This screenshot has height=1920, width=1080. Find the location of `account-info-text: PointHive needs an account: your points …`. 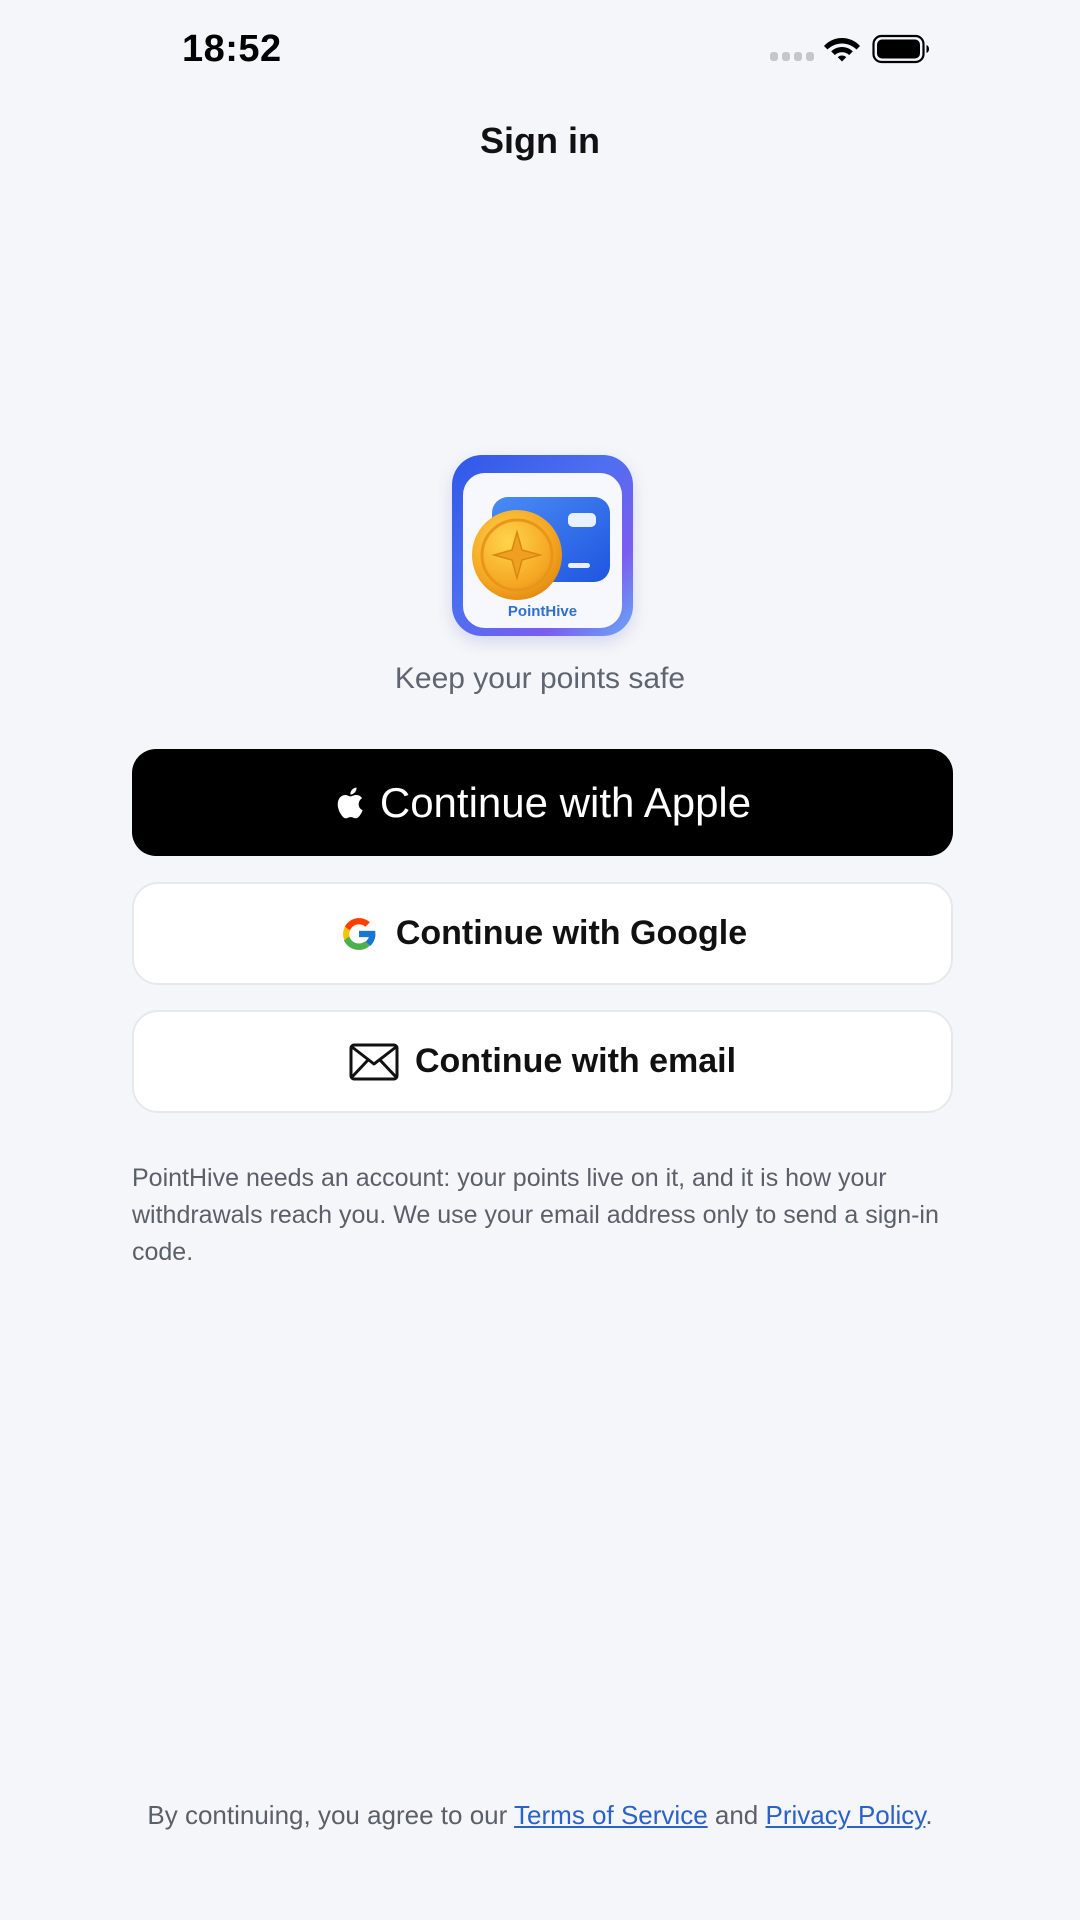

account-info-text: PointHive needs an account: your points … is located at coordinates (535, 1215).